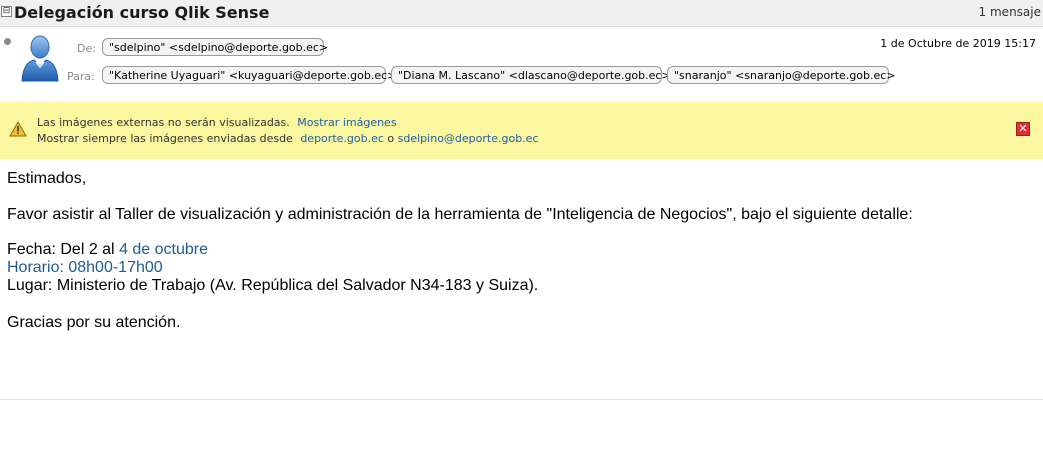  Describe the element at coordinates (6, 11) in the screenshot. I see `collapse-icon: ⊟` at that location.